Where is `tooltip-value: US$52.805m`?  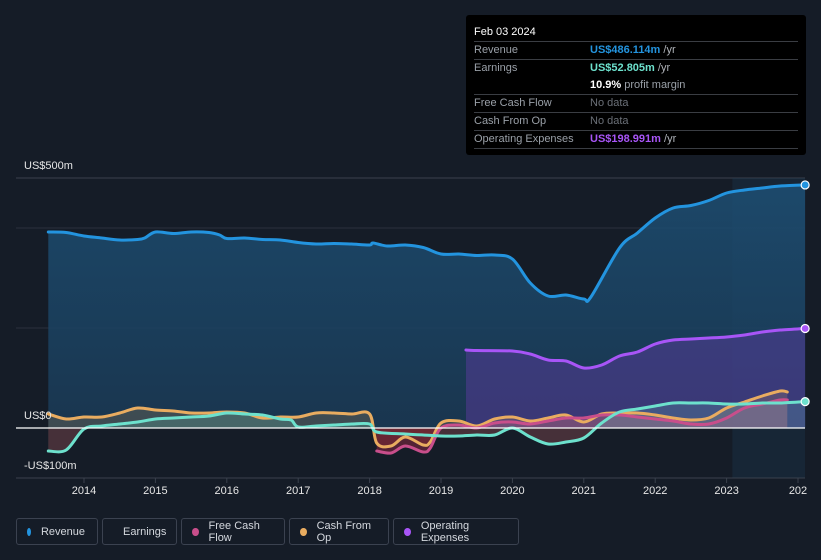
tooltip-value: US$52.805m is located at coordinates (622, 68).